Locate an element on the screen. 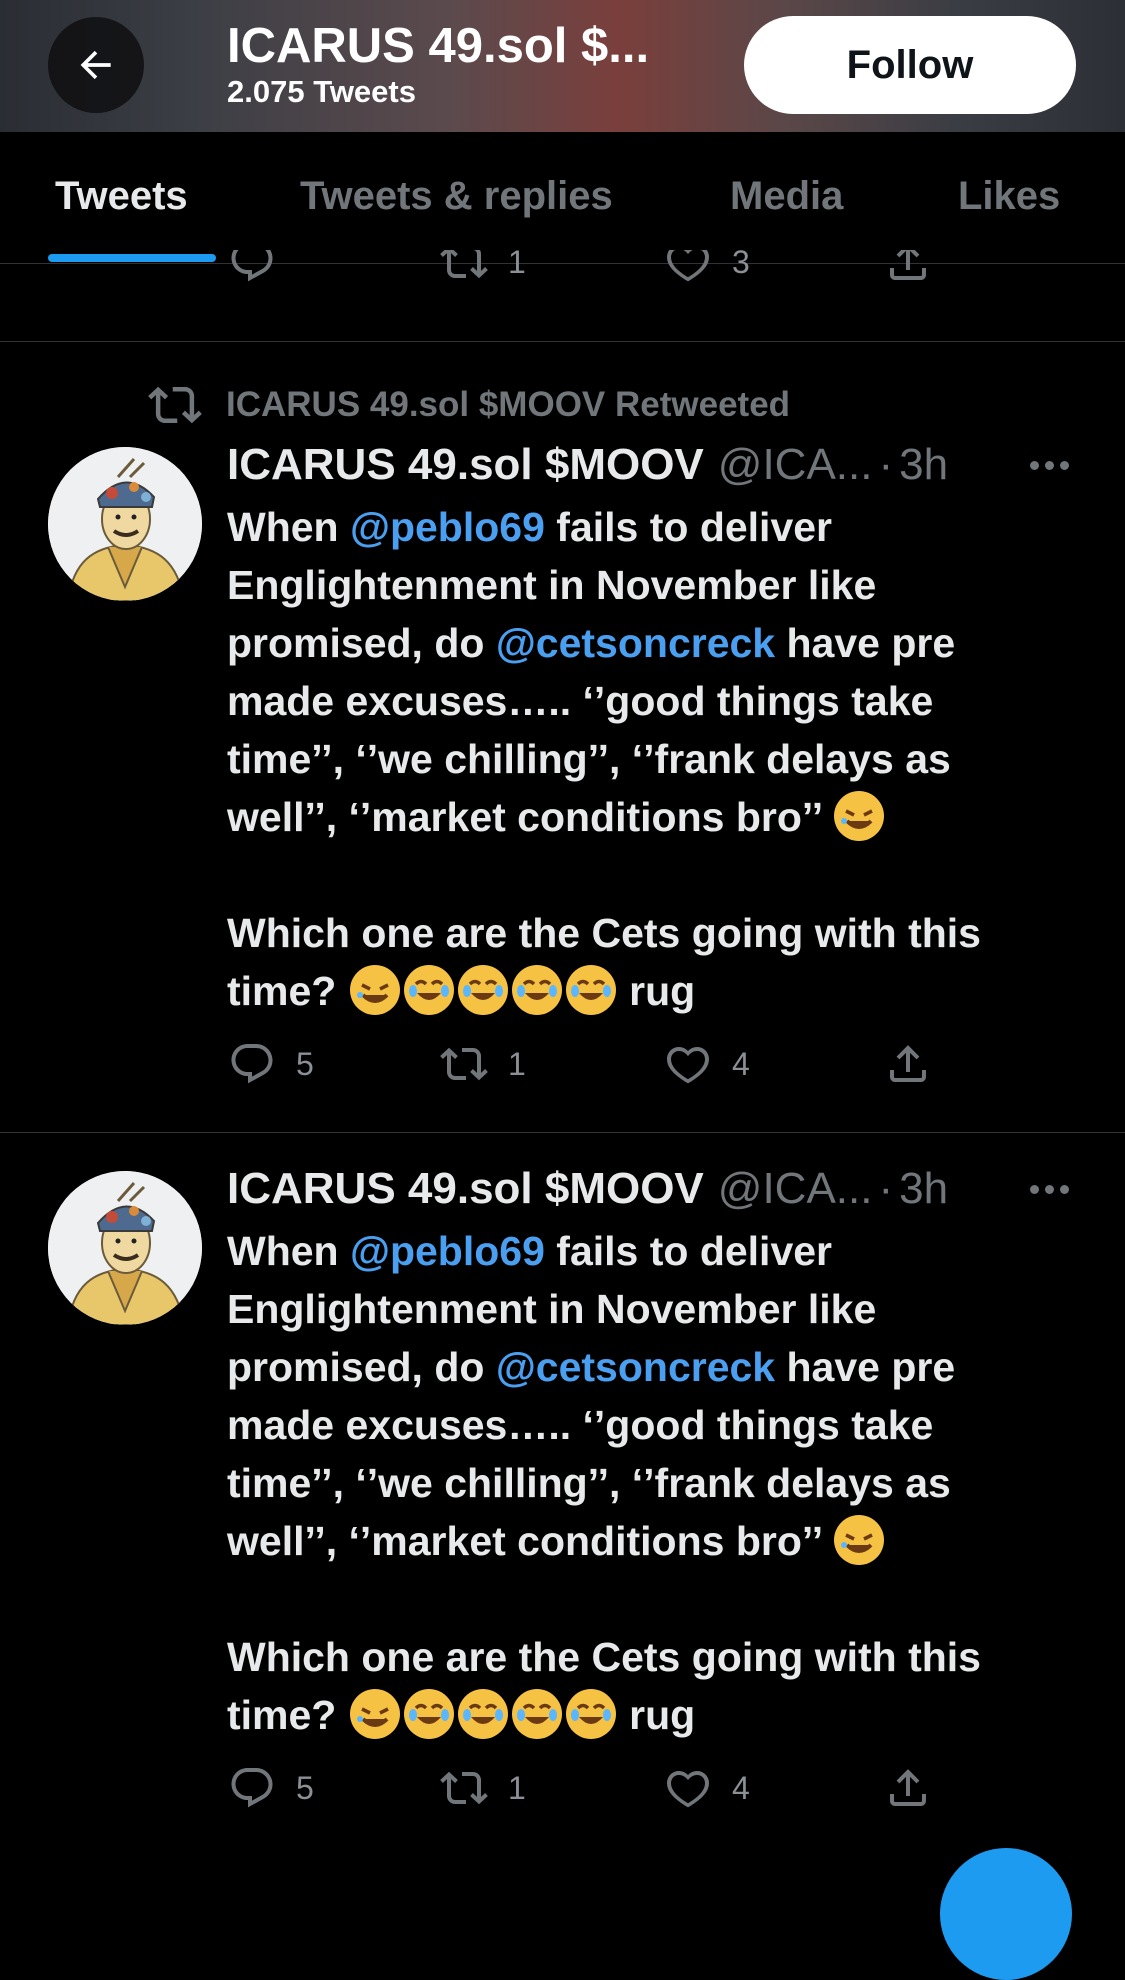 This screenshot has height=1980, width=1125. tab-tweets-and-replies: Tweets & replies is located at coordinates (456, 196).